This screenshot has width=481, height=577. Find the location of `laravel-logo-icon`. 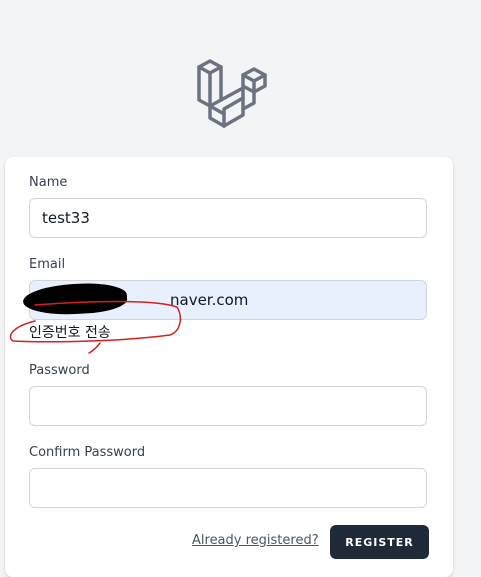

laravel-logo-icon is located at coordinates (232, 93).